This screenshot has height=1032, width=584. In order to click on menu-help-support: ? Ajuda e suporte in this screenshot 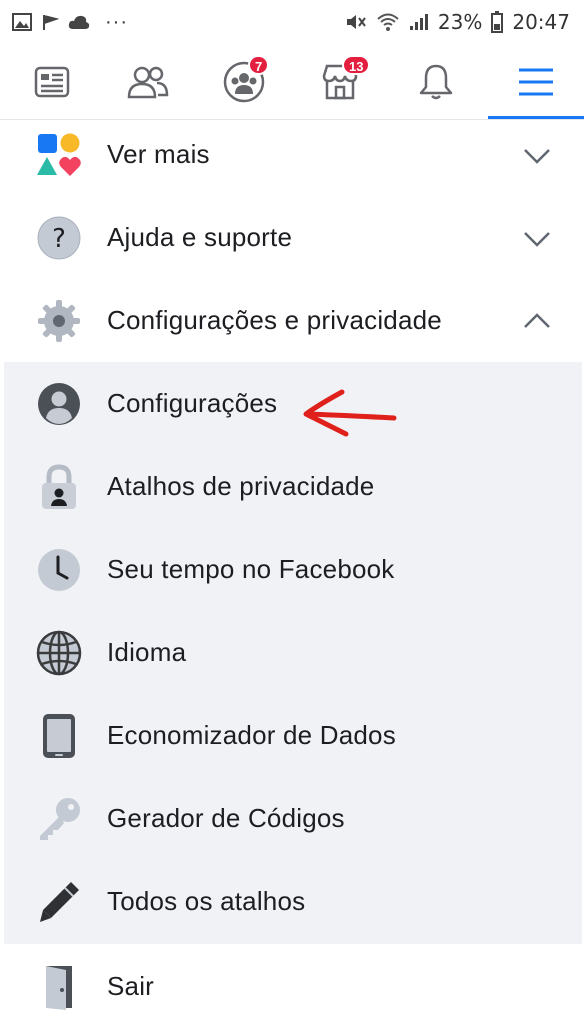, I will do `click(292, 237)`.